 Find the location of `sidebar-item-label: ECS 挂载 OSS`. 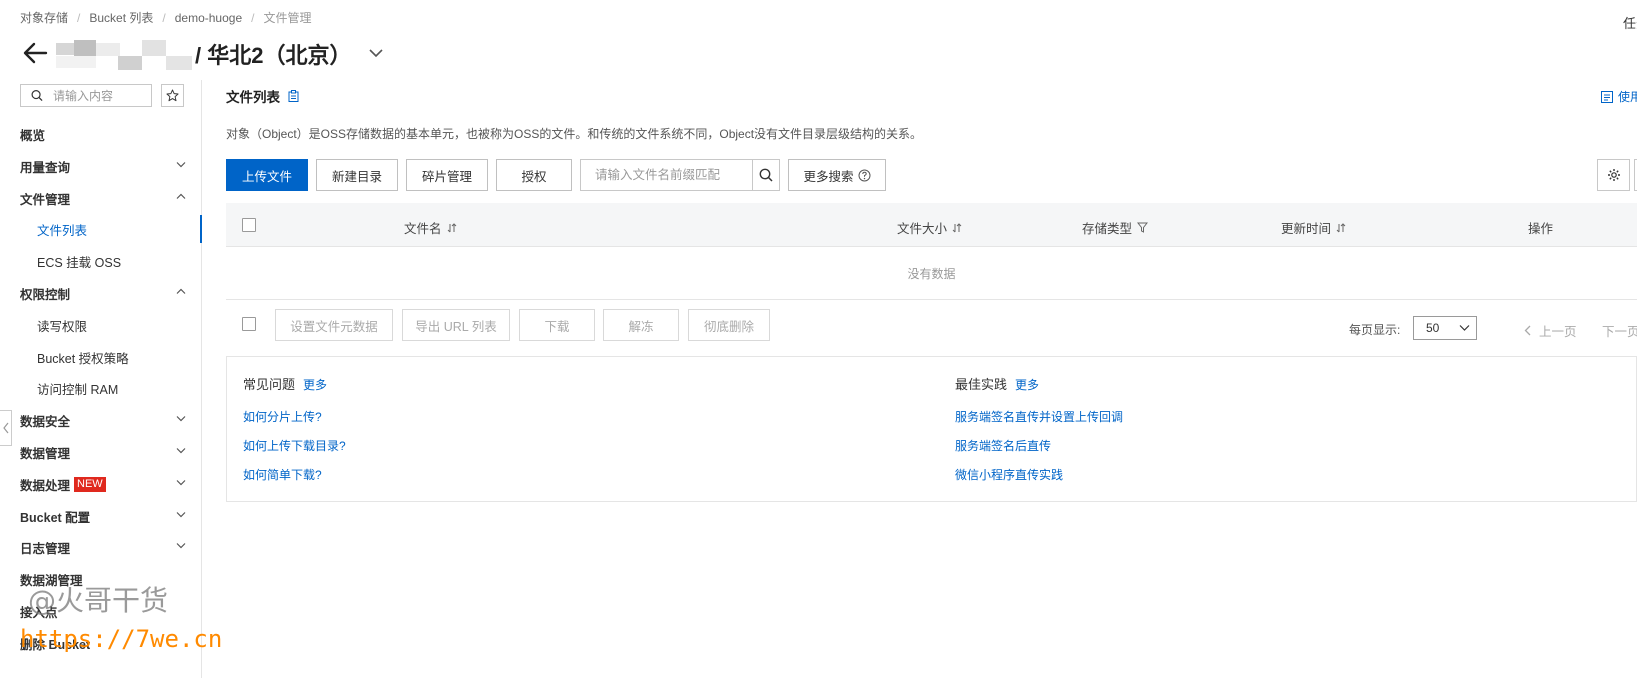

sidebar-item-label: ECS 挂载 OSS is located at coordinates (79, 262).